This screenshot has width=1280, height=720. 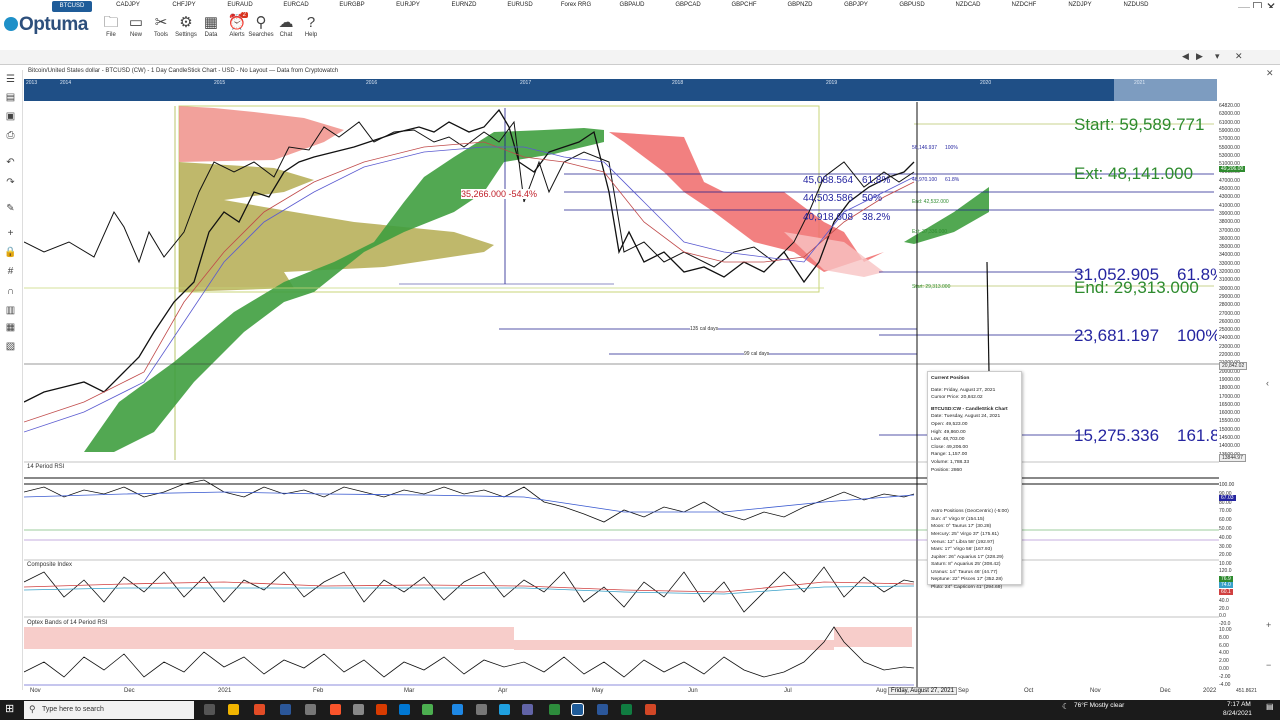 What do you see at coordinates (10, 116) in the screenshot?
I see `save-icon: ▣` at bounding box center [10, 116].